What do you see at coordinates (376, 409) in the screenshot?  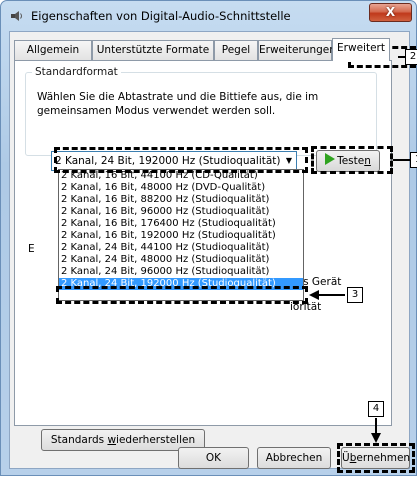 I see `callout-4: 4` at bounding box center [376, 409].